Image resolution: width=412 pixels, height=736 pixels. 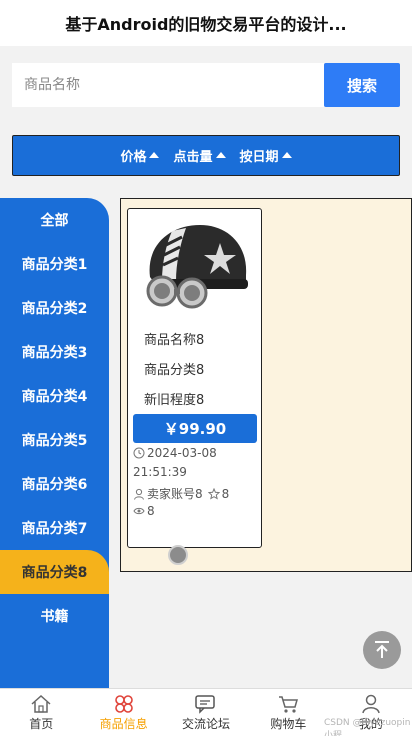 I want to click on category-2: 商品分类2, so click(x=54, y=308).